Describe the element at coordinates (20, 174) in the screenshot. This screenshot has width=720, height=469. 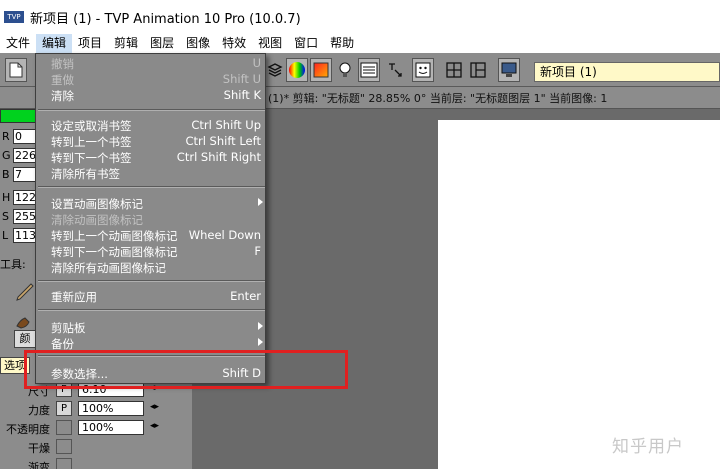
I see `color-row-b: B 7` at that location.